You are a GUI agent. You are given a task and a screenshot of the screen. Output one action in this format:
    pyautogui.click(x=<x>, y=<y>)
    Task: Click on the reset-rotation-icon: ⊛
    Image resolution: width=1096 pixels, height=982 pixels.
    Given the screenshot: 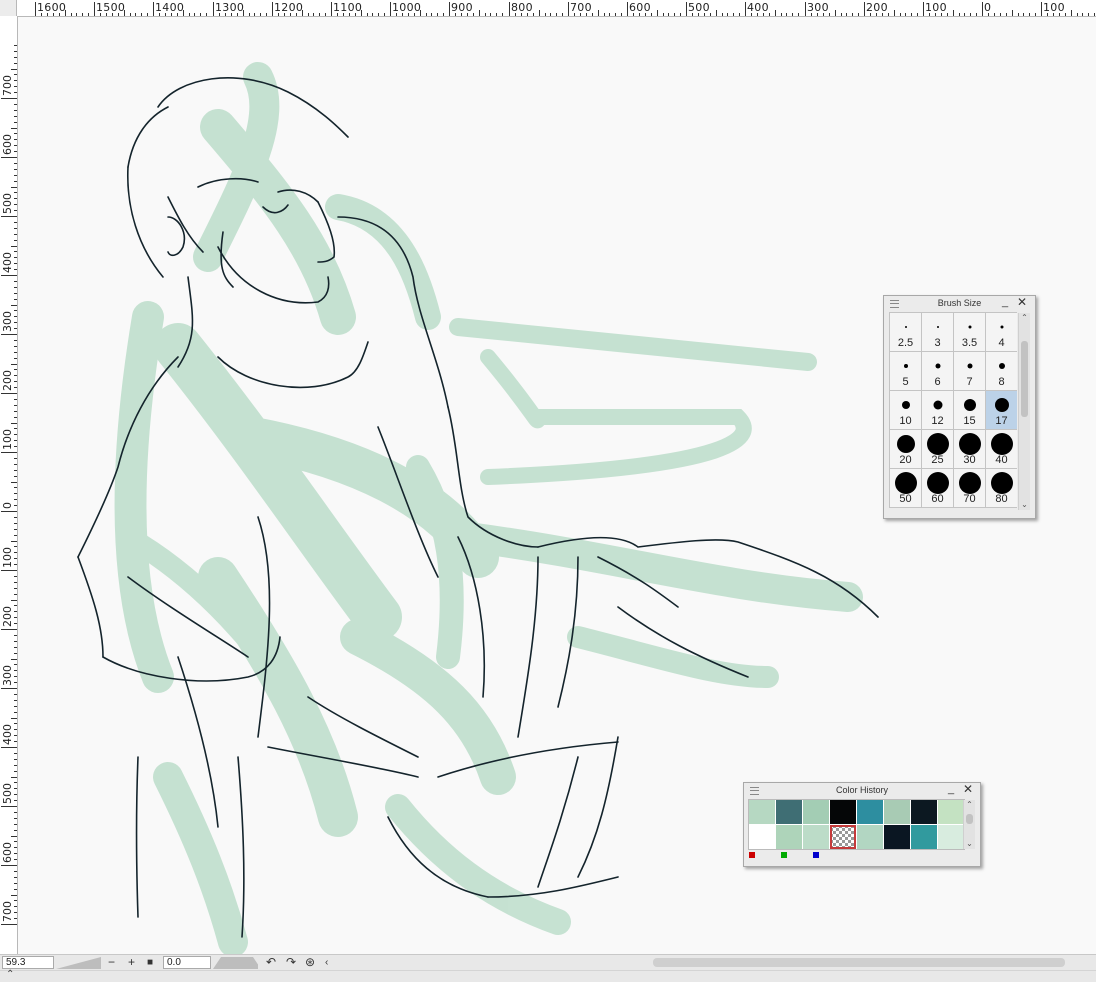 What is the action you would take?
    pyautogui.click(x=310, y=962)
    